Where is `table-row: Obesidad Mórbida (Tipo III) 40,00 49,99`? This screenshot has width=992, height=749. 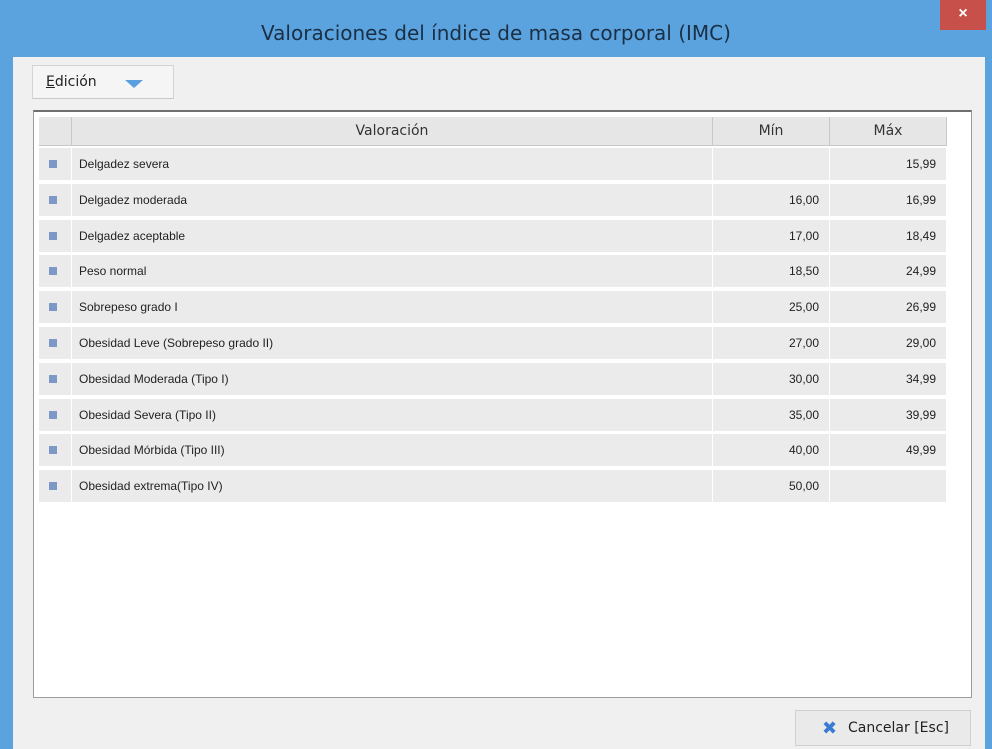
table-row: Obesidad Mórbida (Tipo III) 40,00 49,99 is located at coordinates (494, 450).